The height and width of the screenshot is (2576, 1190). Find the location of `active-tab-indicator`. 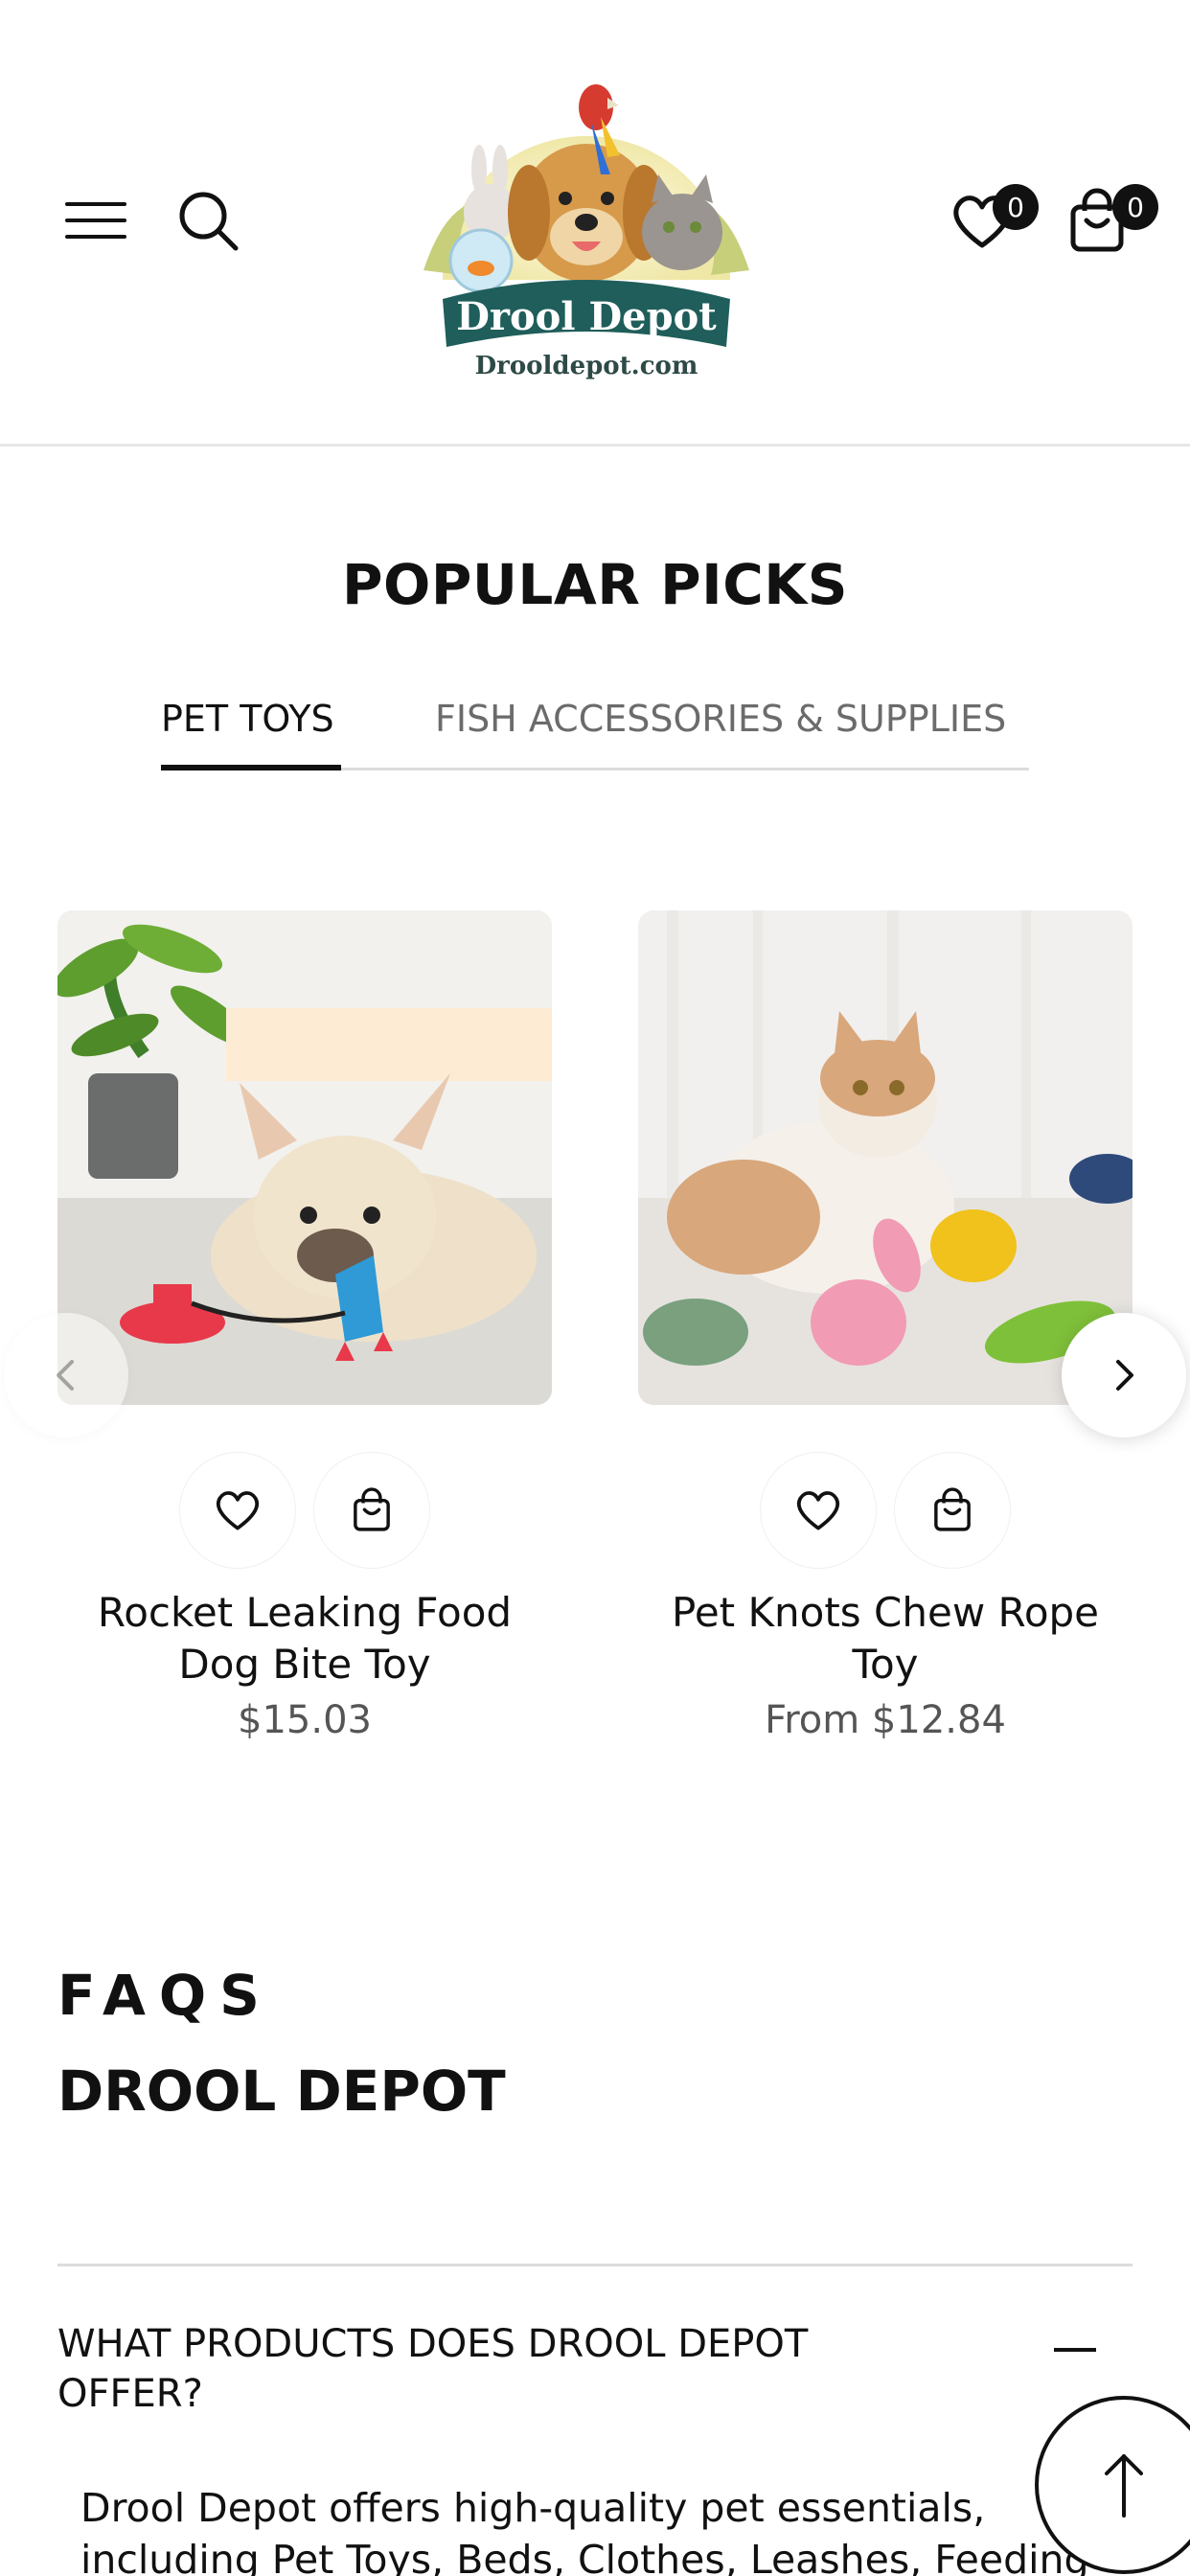

active-tab-indicator is located at coordinates (251, 767).